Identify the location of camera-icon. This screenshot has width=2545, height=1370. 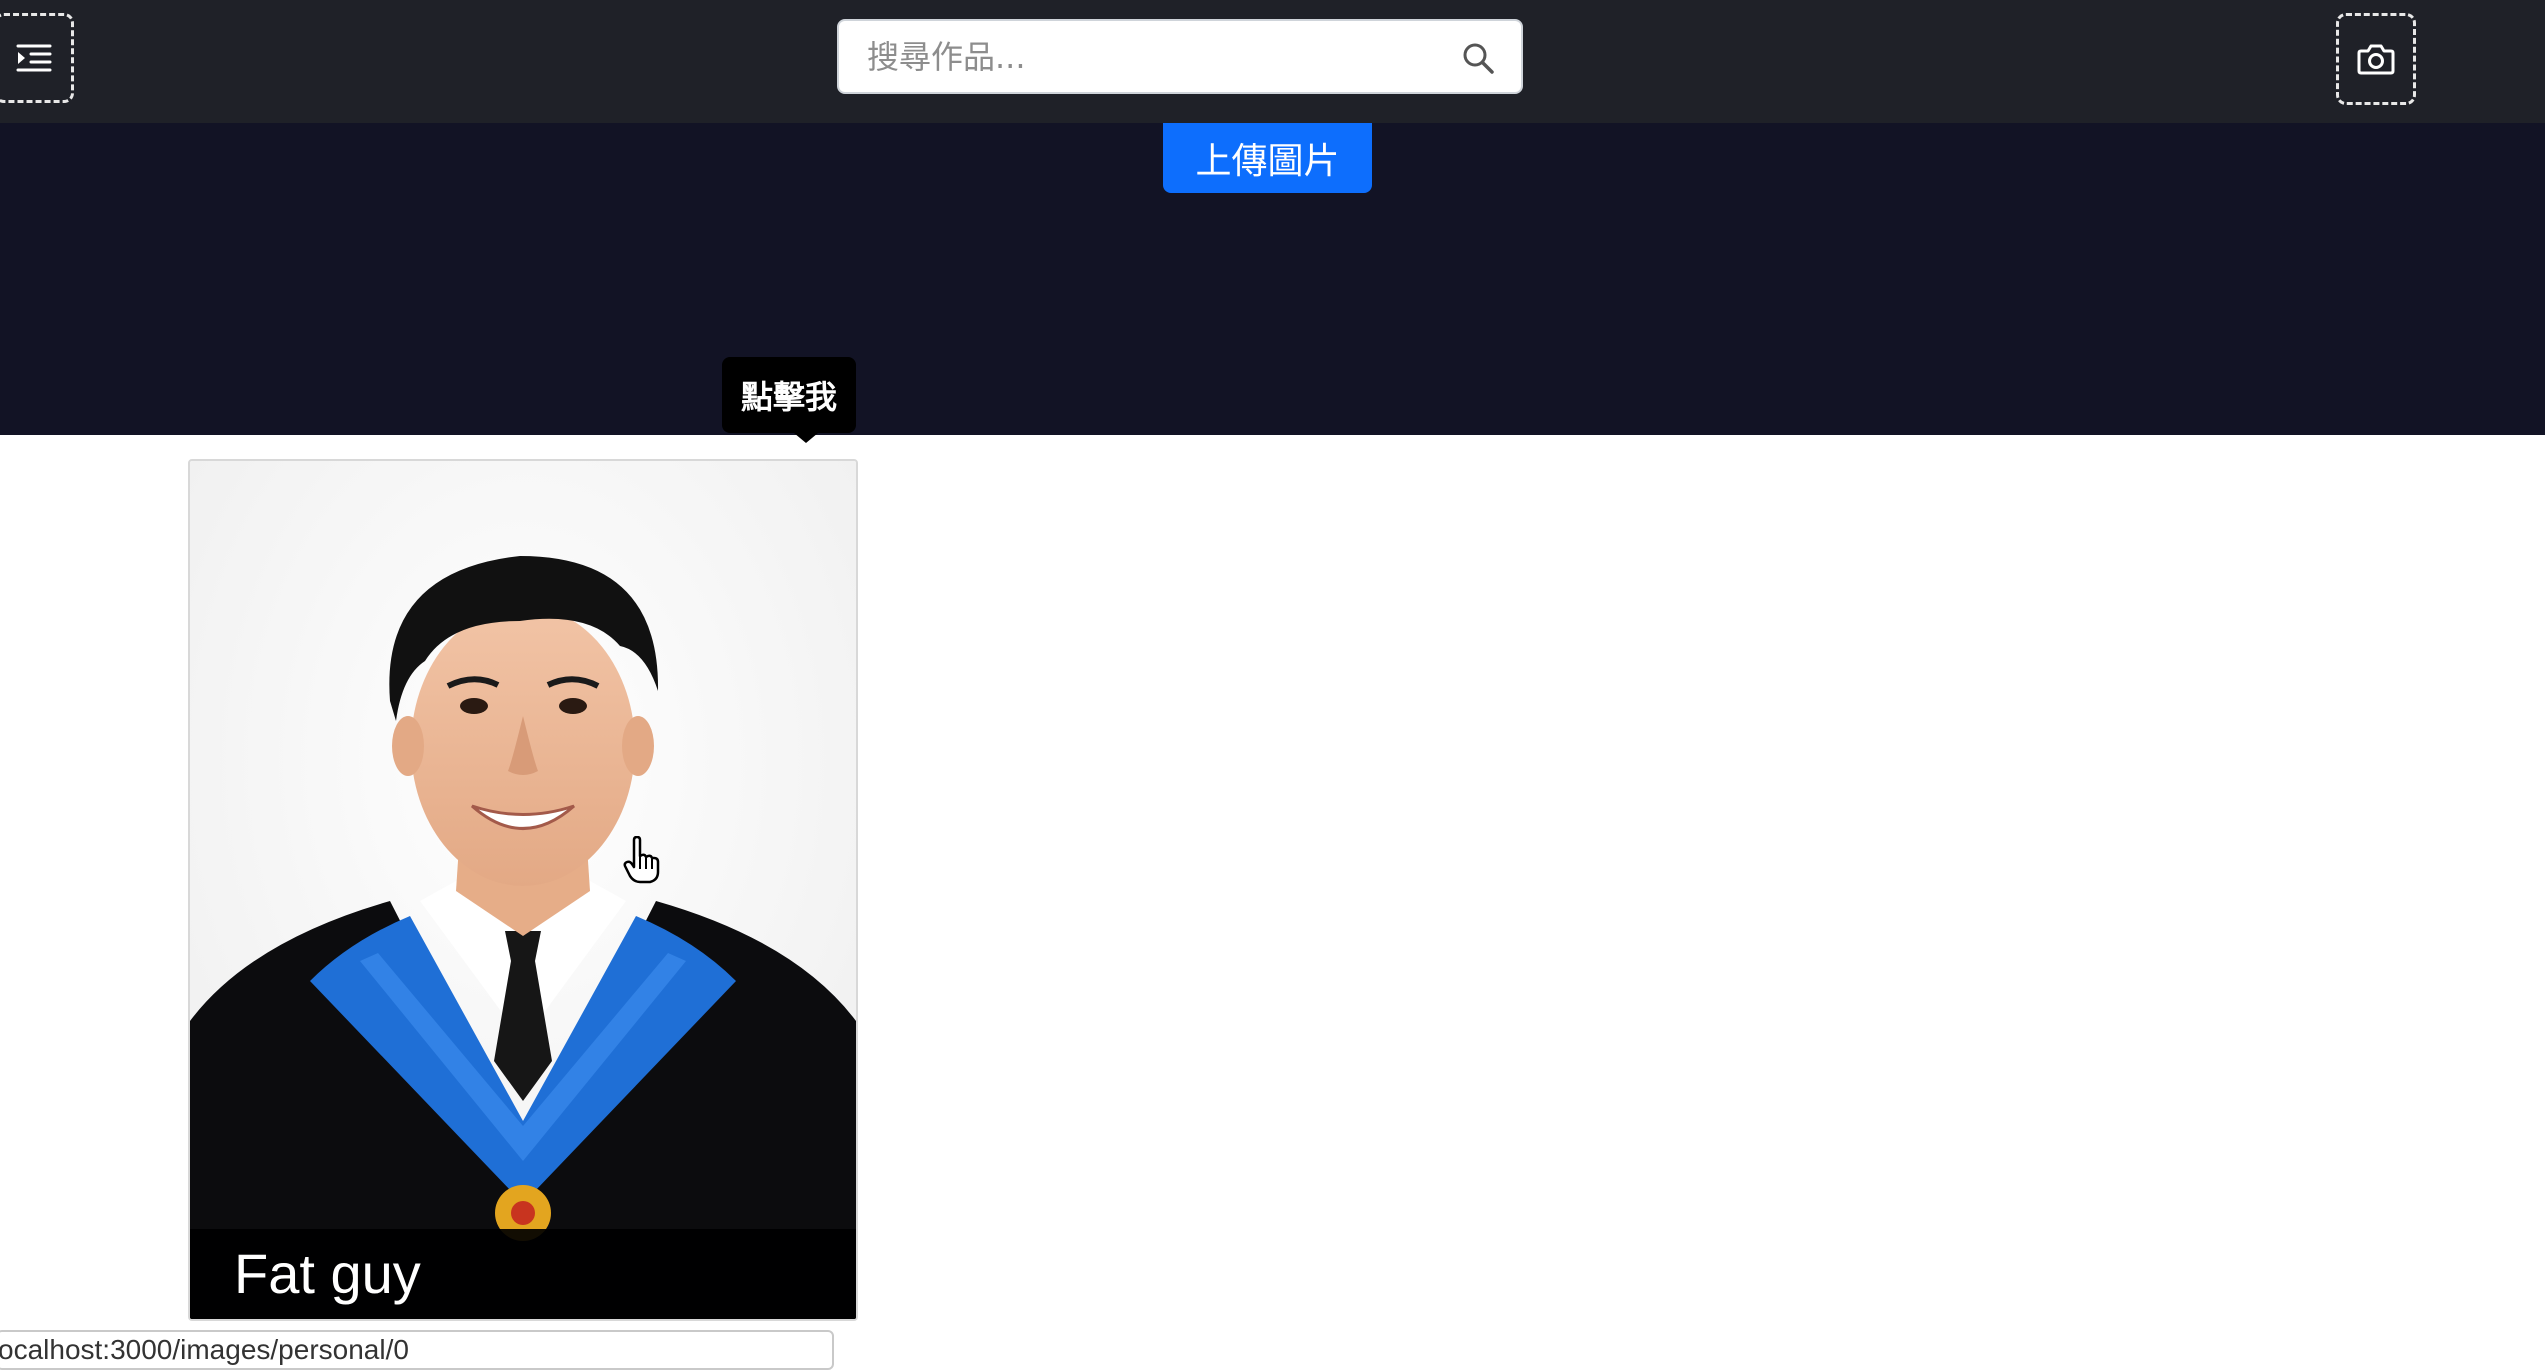
(2376, 59).